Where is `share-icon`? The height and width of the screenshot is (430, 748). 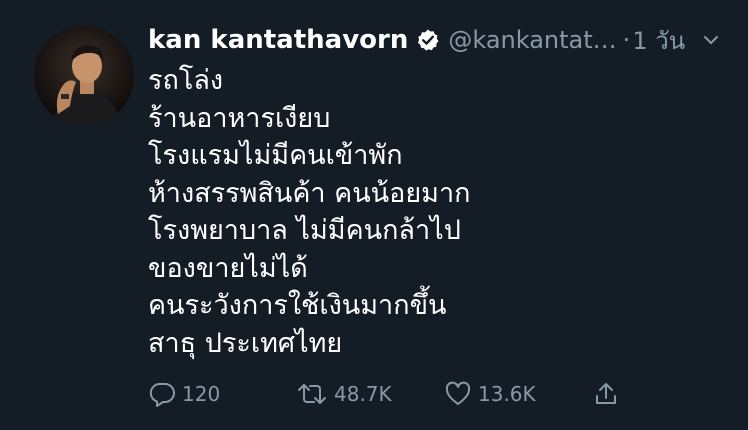
share-icon is located at coordinates (606, 394).